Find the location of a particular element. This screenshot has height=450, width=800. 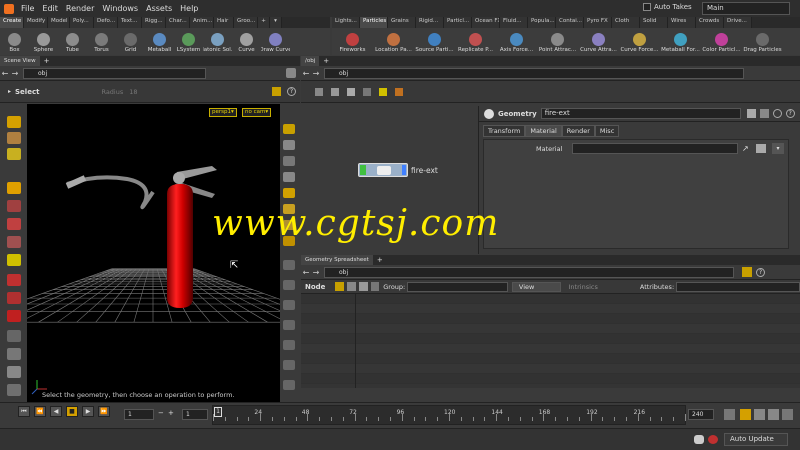

tab-render: Render is located at coordinates (578, 131).